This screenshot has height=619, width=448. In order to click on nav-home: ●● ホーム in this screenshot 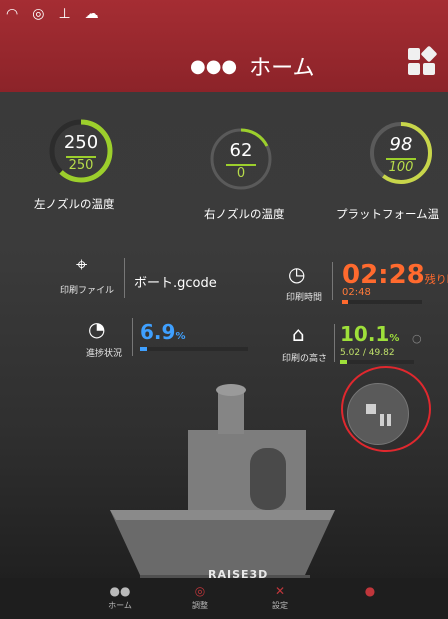, I will do `click(120, 597)`.